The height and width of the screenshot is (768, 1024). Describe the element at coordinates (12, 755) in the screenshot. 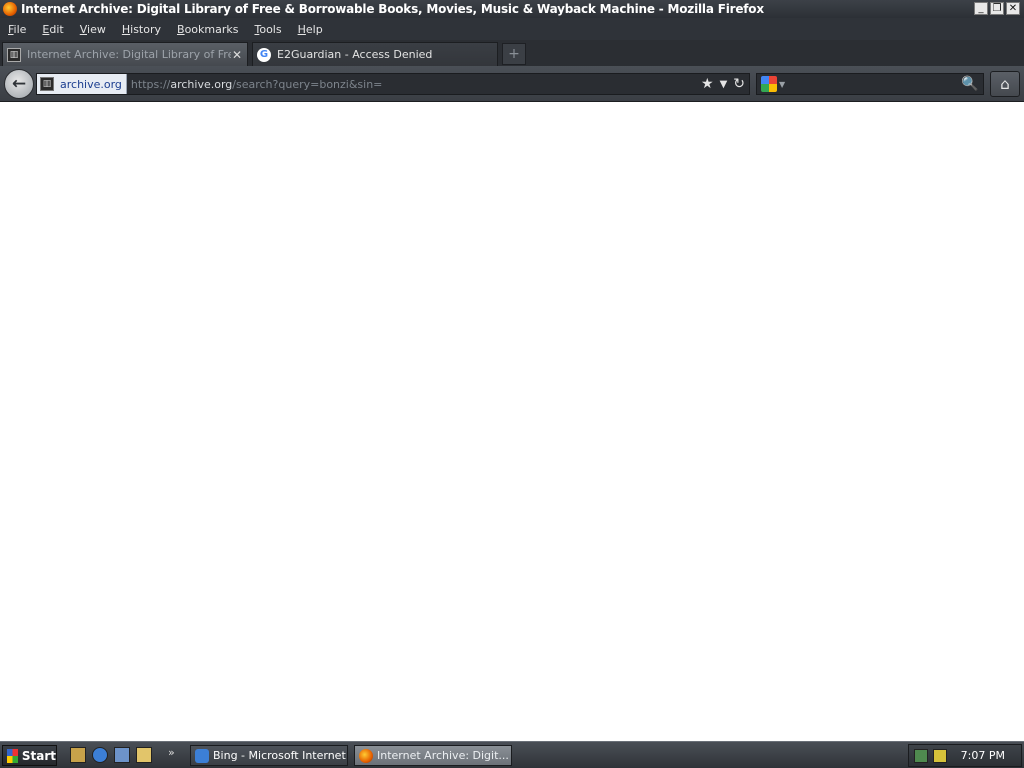

I see `windows-flag-icon` at that location.